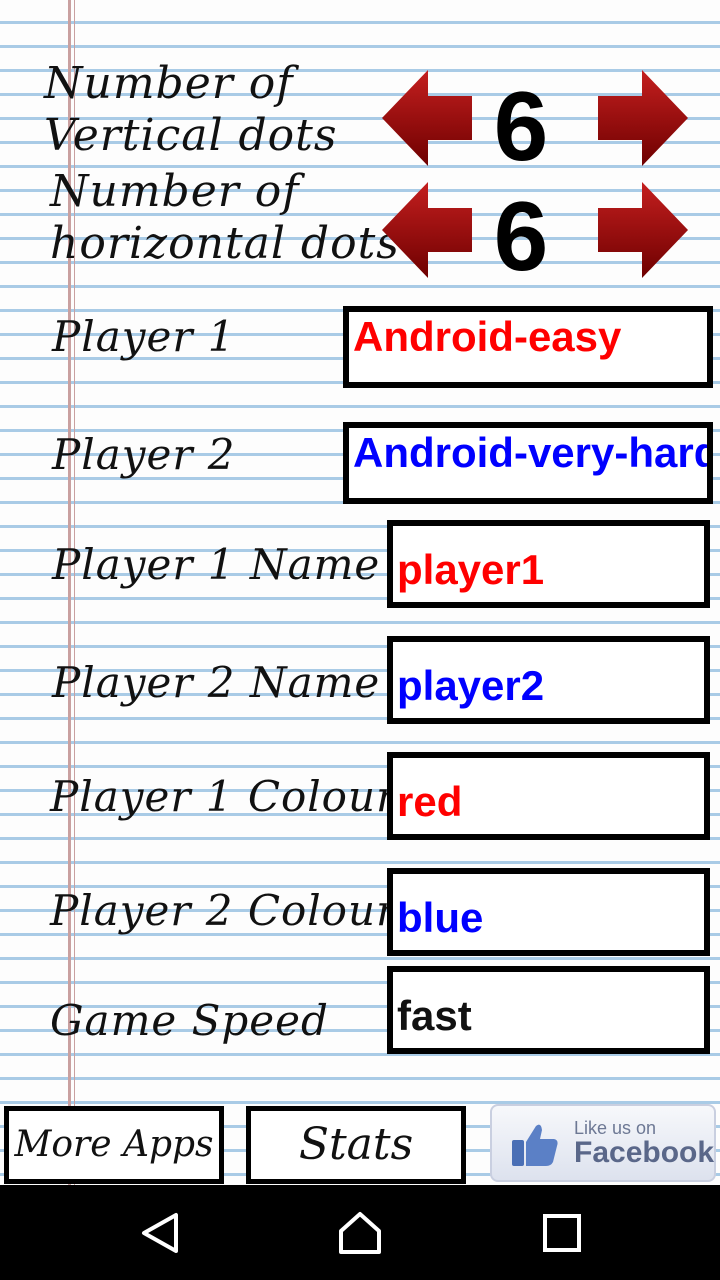 Image resolution: width=720 pixels, height=1280 pixels. I want to click on game-speed-label: Game Speed, so click(189, 1020).